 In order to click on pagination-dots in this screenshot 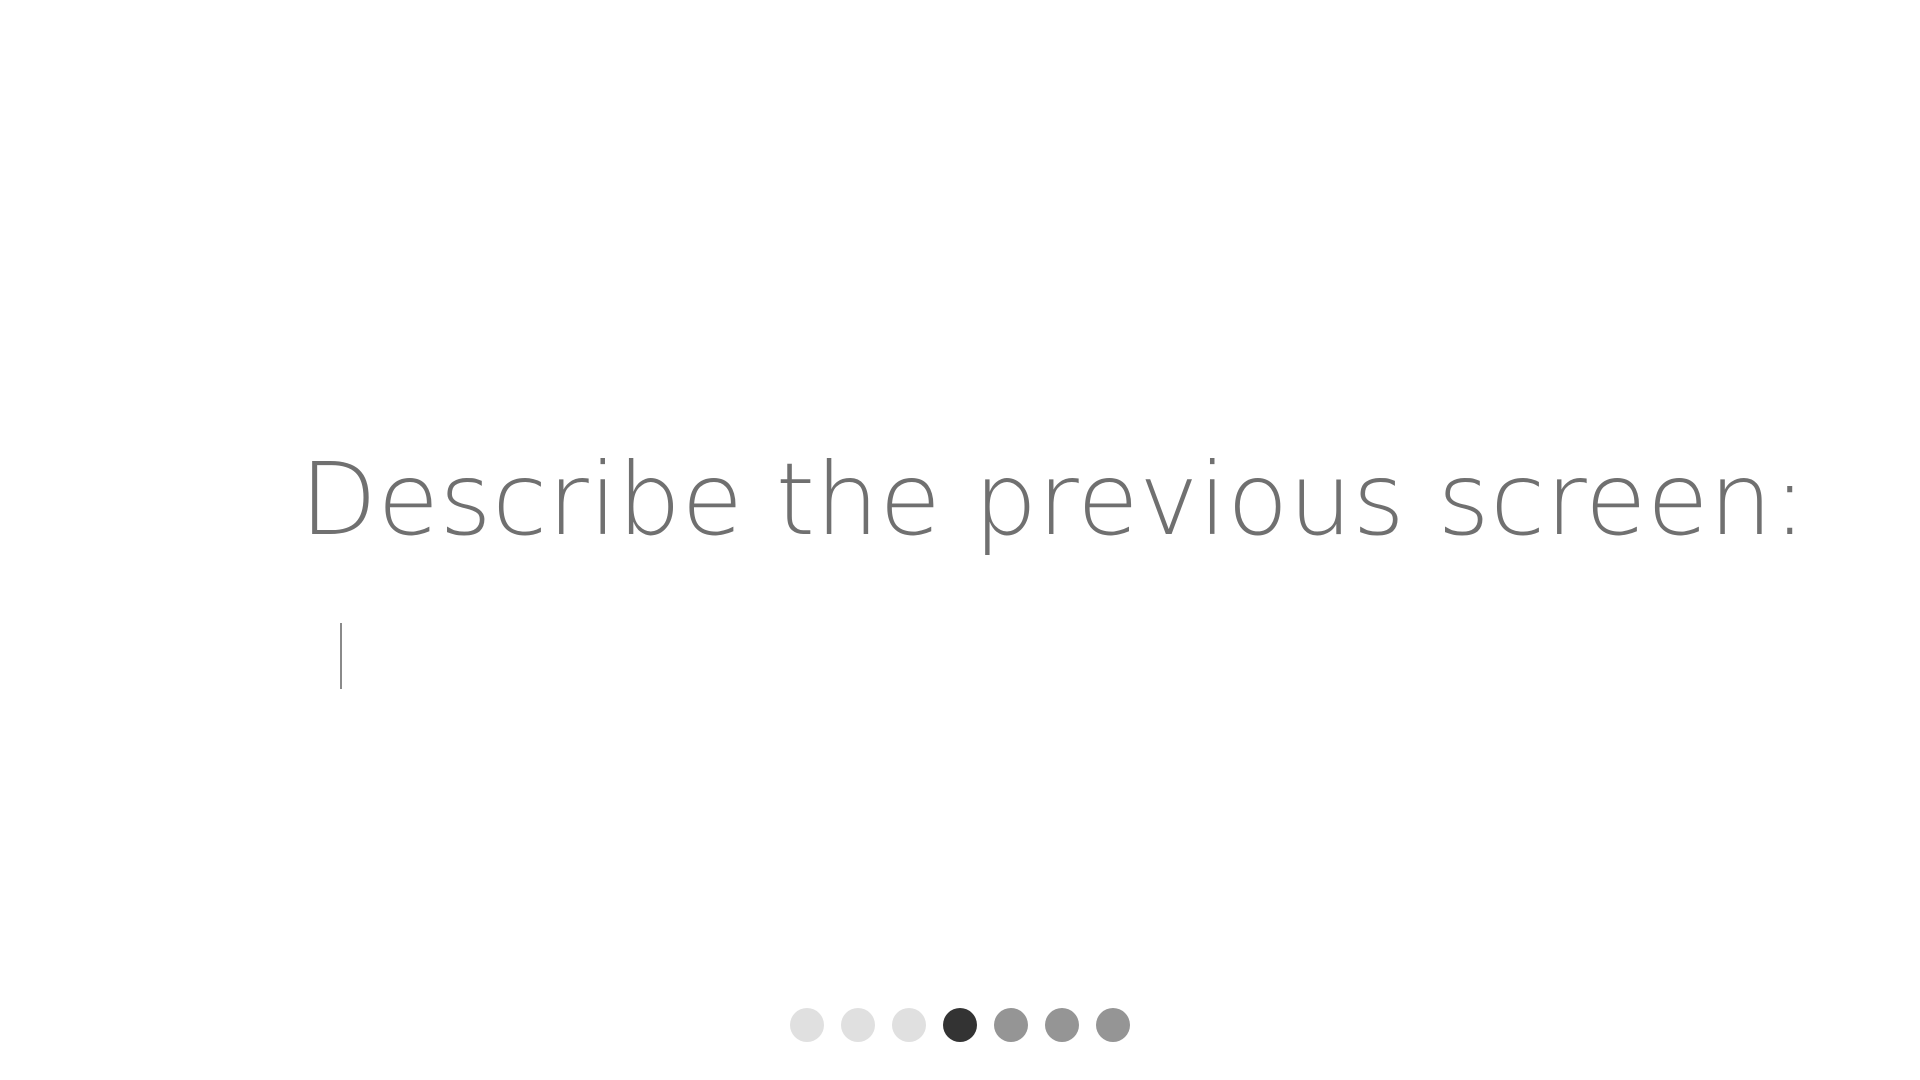, I will do `click(960, 1026)`.